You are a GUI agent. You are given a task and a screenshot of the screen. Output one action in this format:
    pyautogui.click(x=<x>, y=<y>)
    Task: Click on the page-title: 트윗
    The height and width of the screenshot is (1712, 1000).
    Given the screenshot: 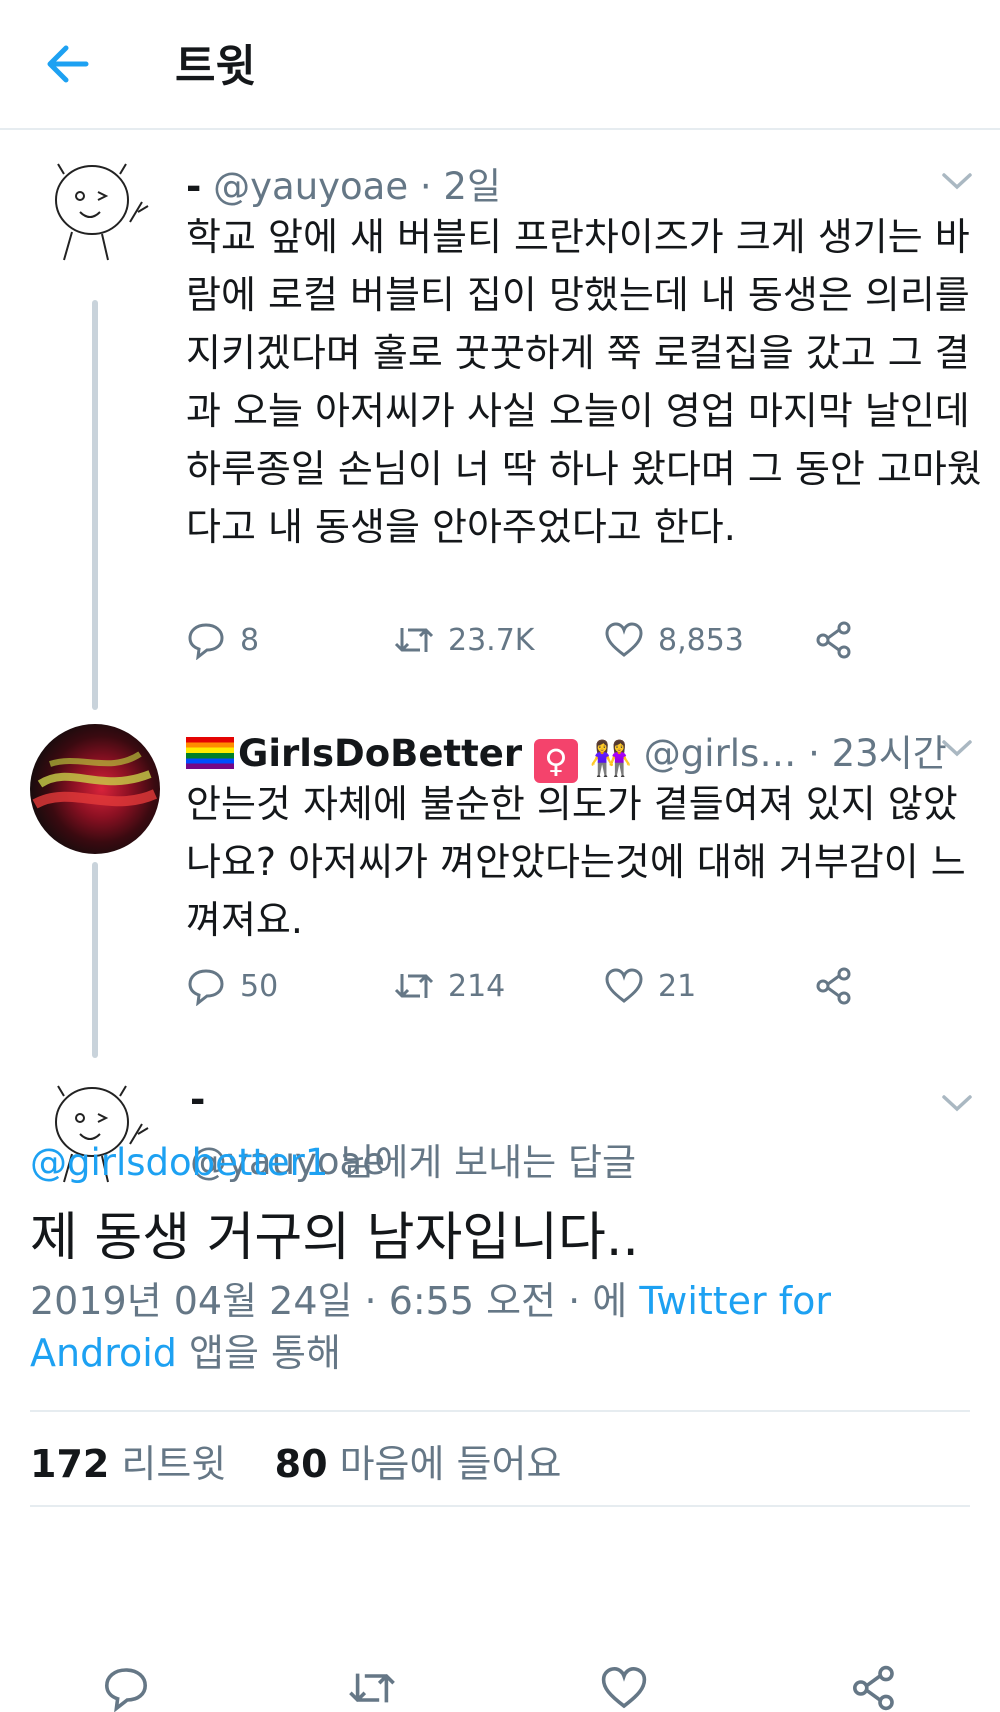 What is the action you would take?
    pyautogui.click(x=215, y=66)
    